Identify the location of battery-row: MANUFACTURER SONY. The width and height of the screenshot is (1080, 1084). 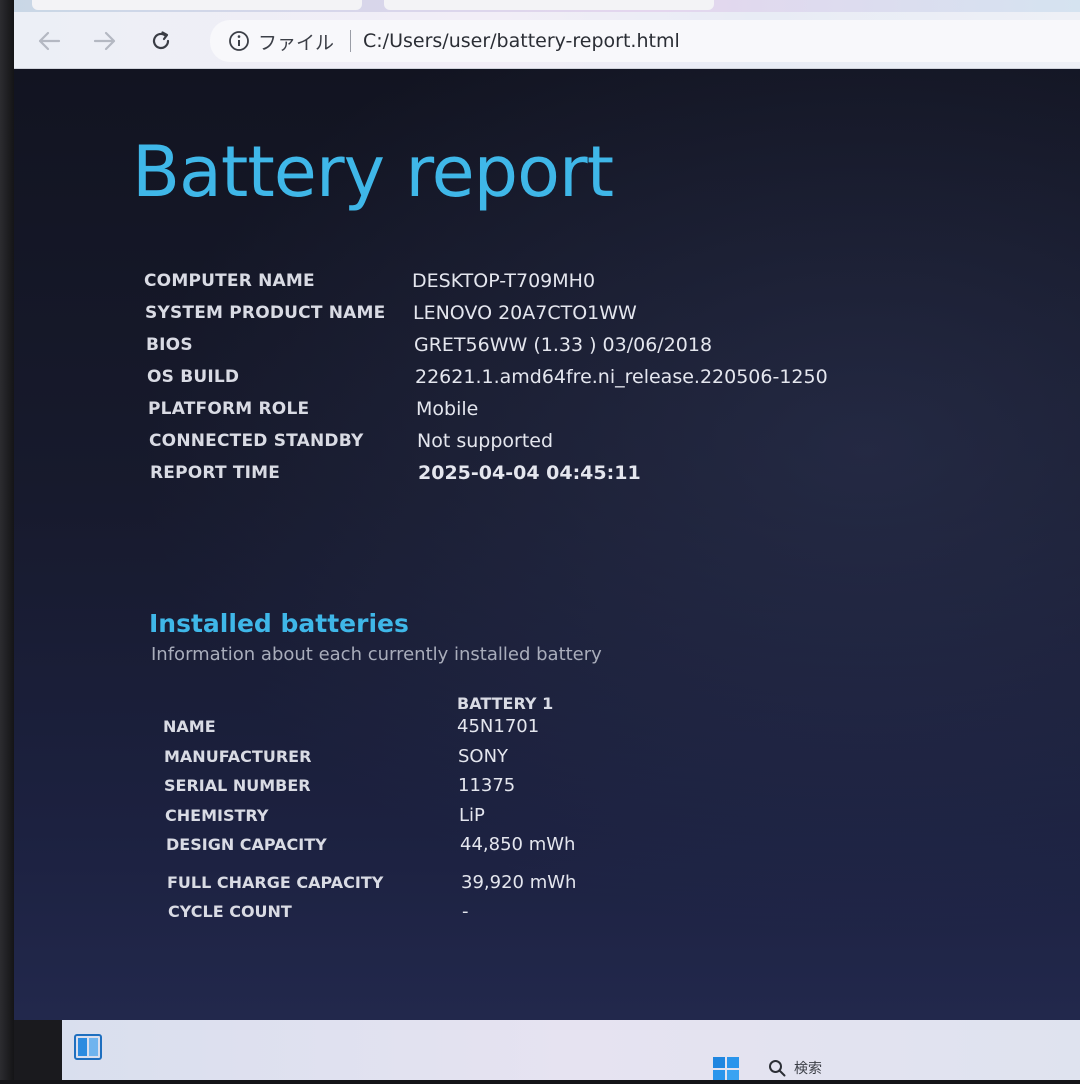
(464, 761).